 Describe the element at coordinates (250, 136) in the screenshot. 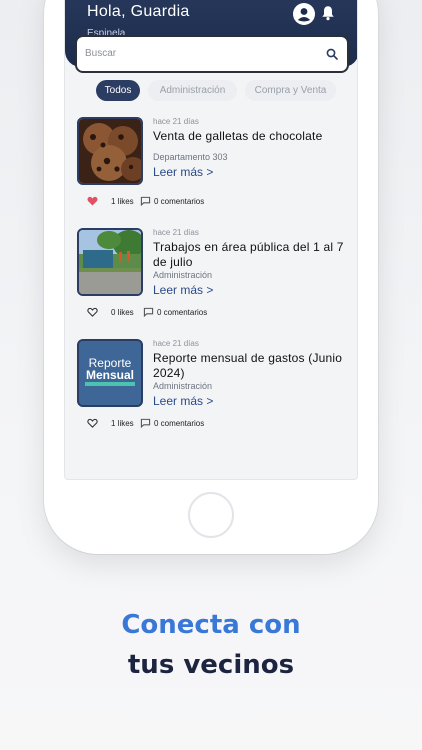

I see `post-title: Venta de galletas de chocolate` at that location.